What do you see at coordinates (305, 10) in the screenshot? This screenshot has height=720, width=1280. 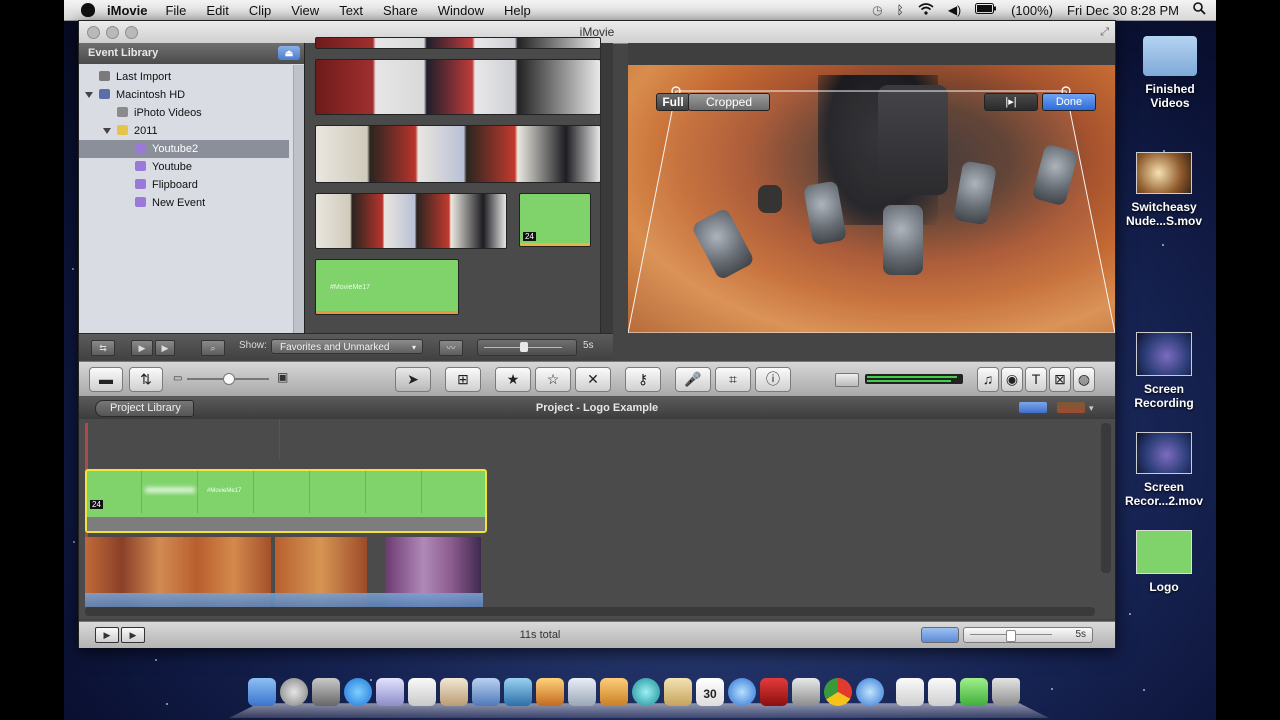 I see `menu-view: View` at bounding box center [305, 10].